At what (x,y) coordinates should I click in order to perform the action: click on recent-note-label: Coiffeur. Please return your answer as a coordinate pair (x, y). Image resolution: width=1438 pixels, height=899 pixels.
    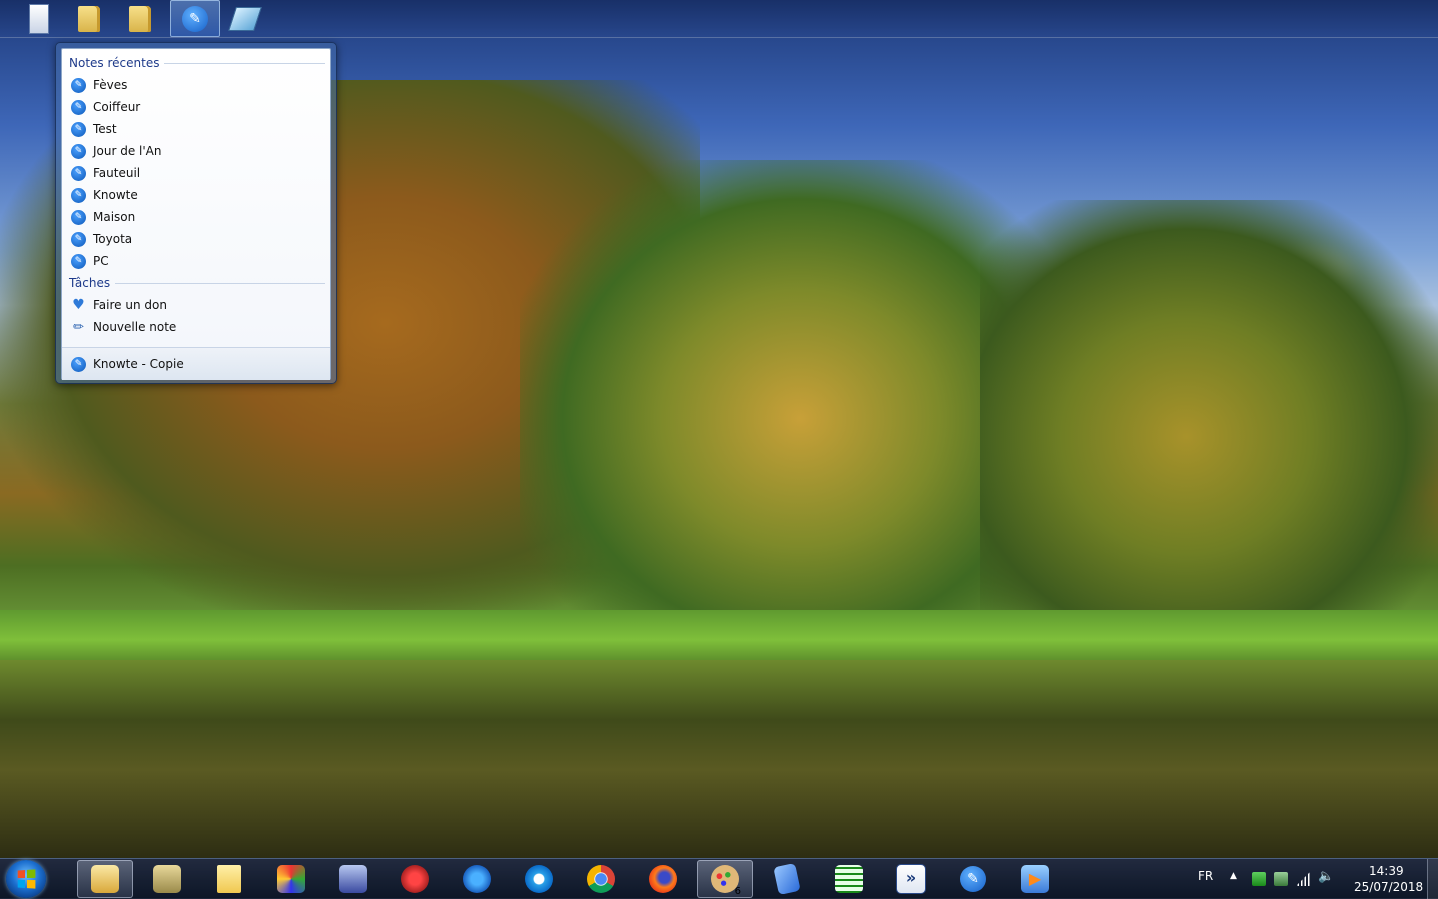
    Looking at the image, I should click on (117, 107).